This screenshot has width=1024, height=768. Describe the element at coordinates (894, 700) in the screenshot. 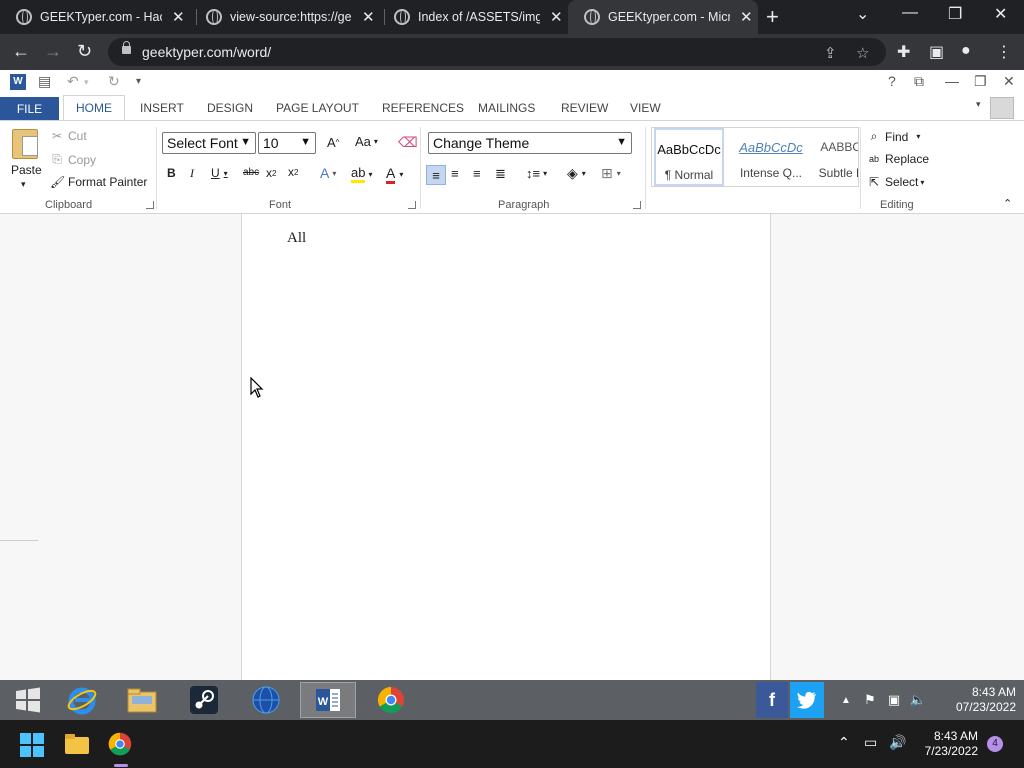

I see `network-icon: ▣` at that location.